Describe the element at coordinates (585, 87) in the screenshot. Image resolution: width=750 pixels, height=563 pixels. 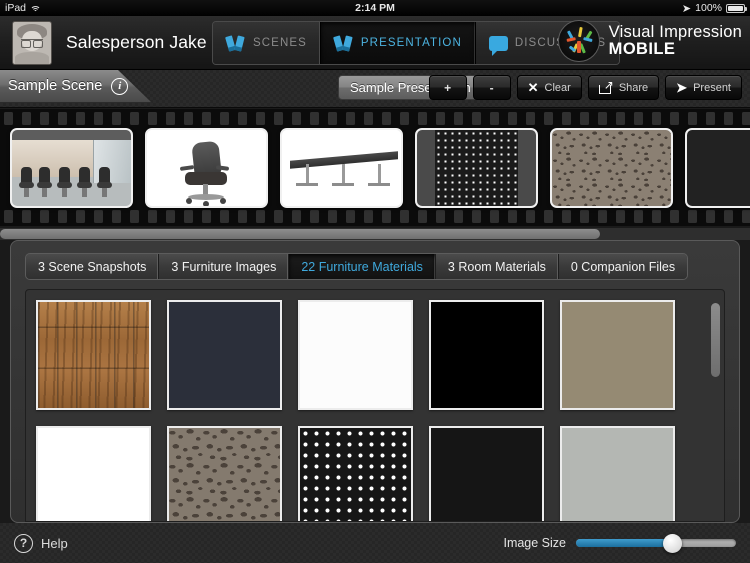
I see `toolbar-buttons: + - ✕ Clear Share ➤ Present` at that location.